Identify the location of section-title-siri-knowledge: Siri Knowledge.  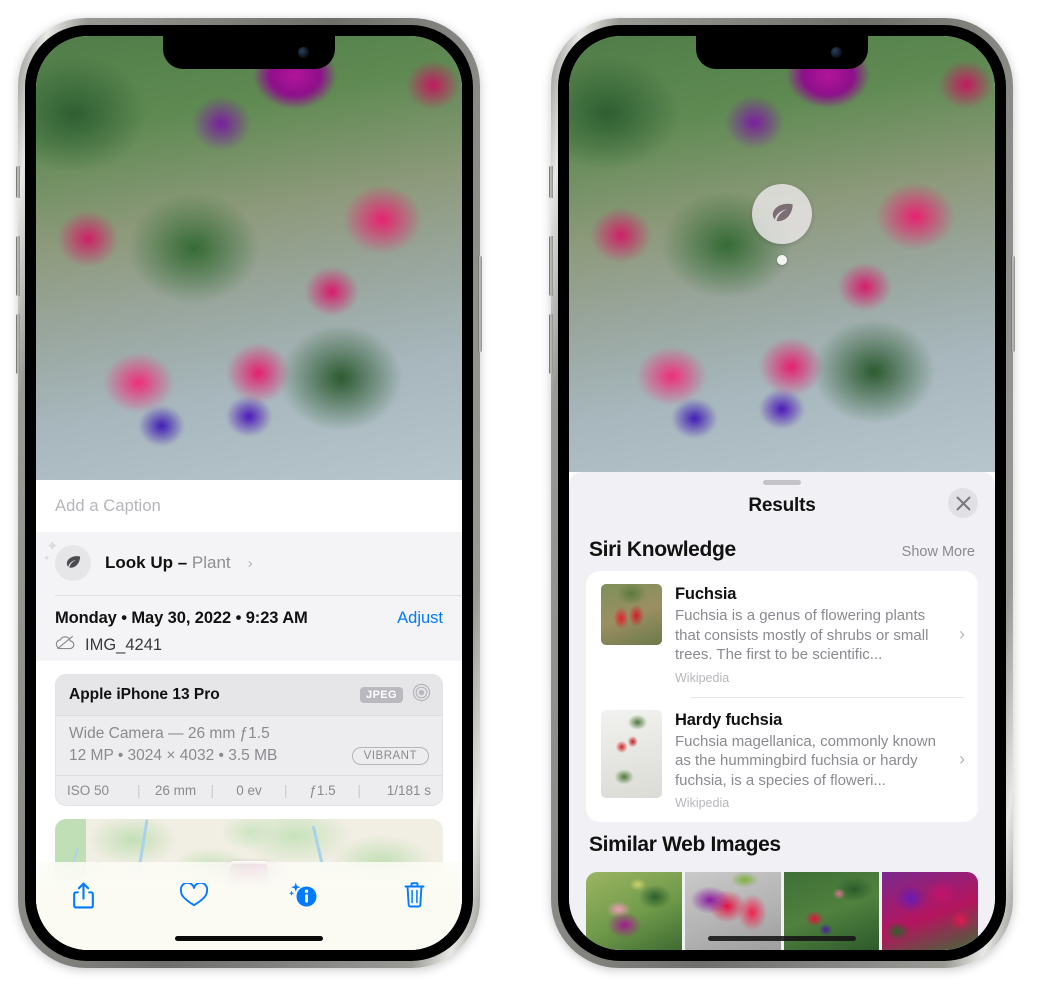
(662, 549).